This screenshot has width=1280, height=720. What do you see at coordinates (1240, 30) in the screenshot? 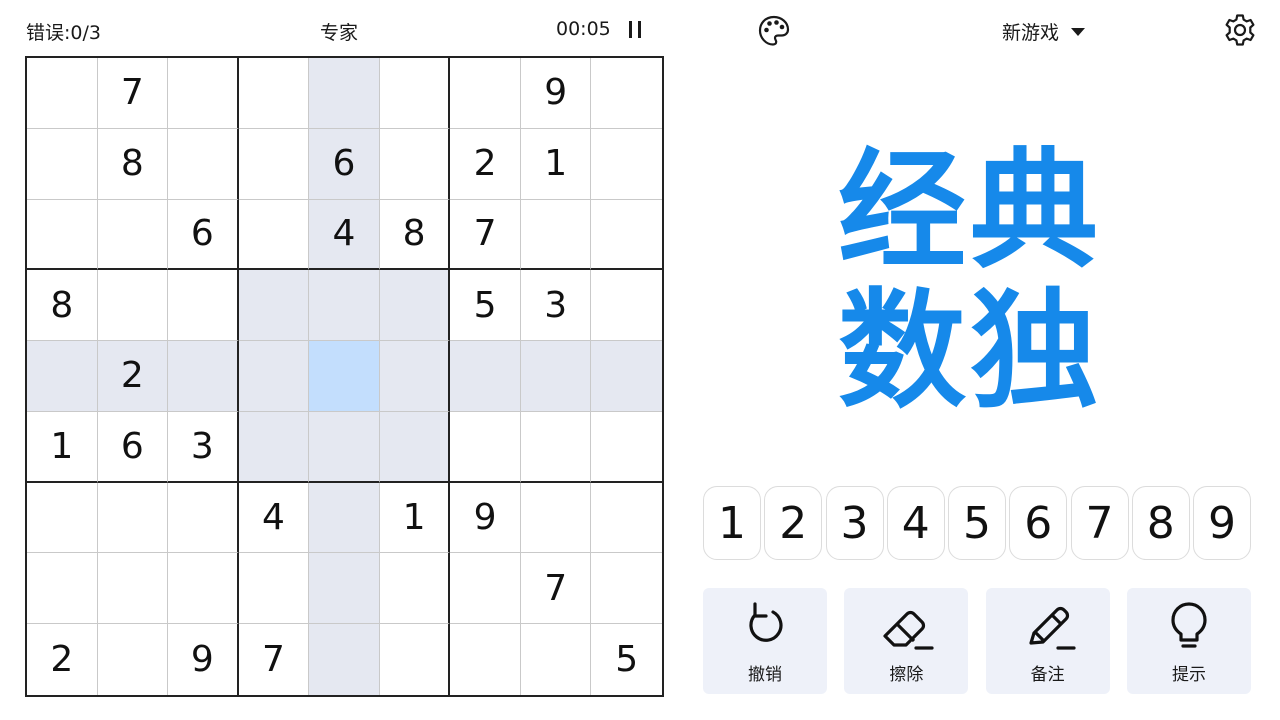
I see `gear-icon` at bounding box center [1240, 30].